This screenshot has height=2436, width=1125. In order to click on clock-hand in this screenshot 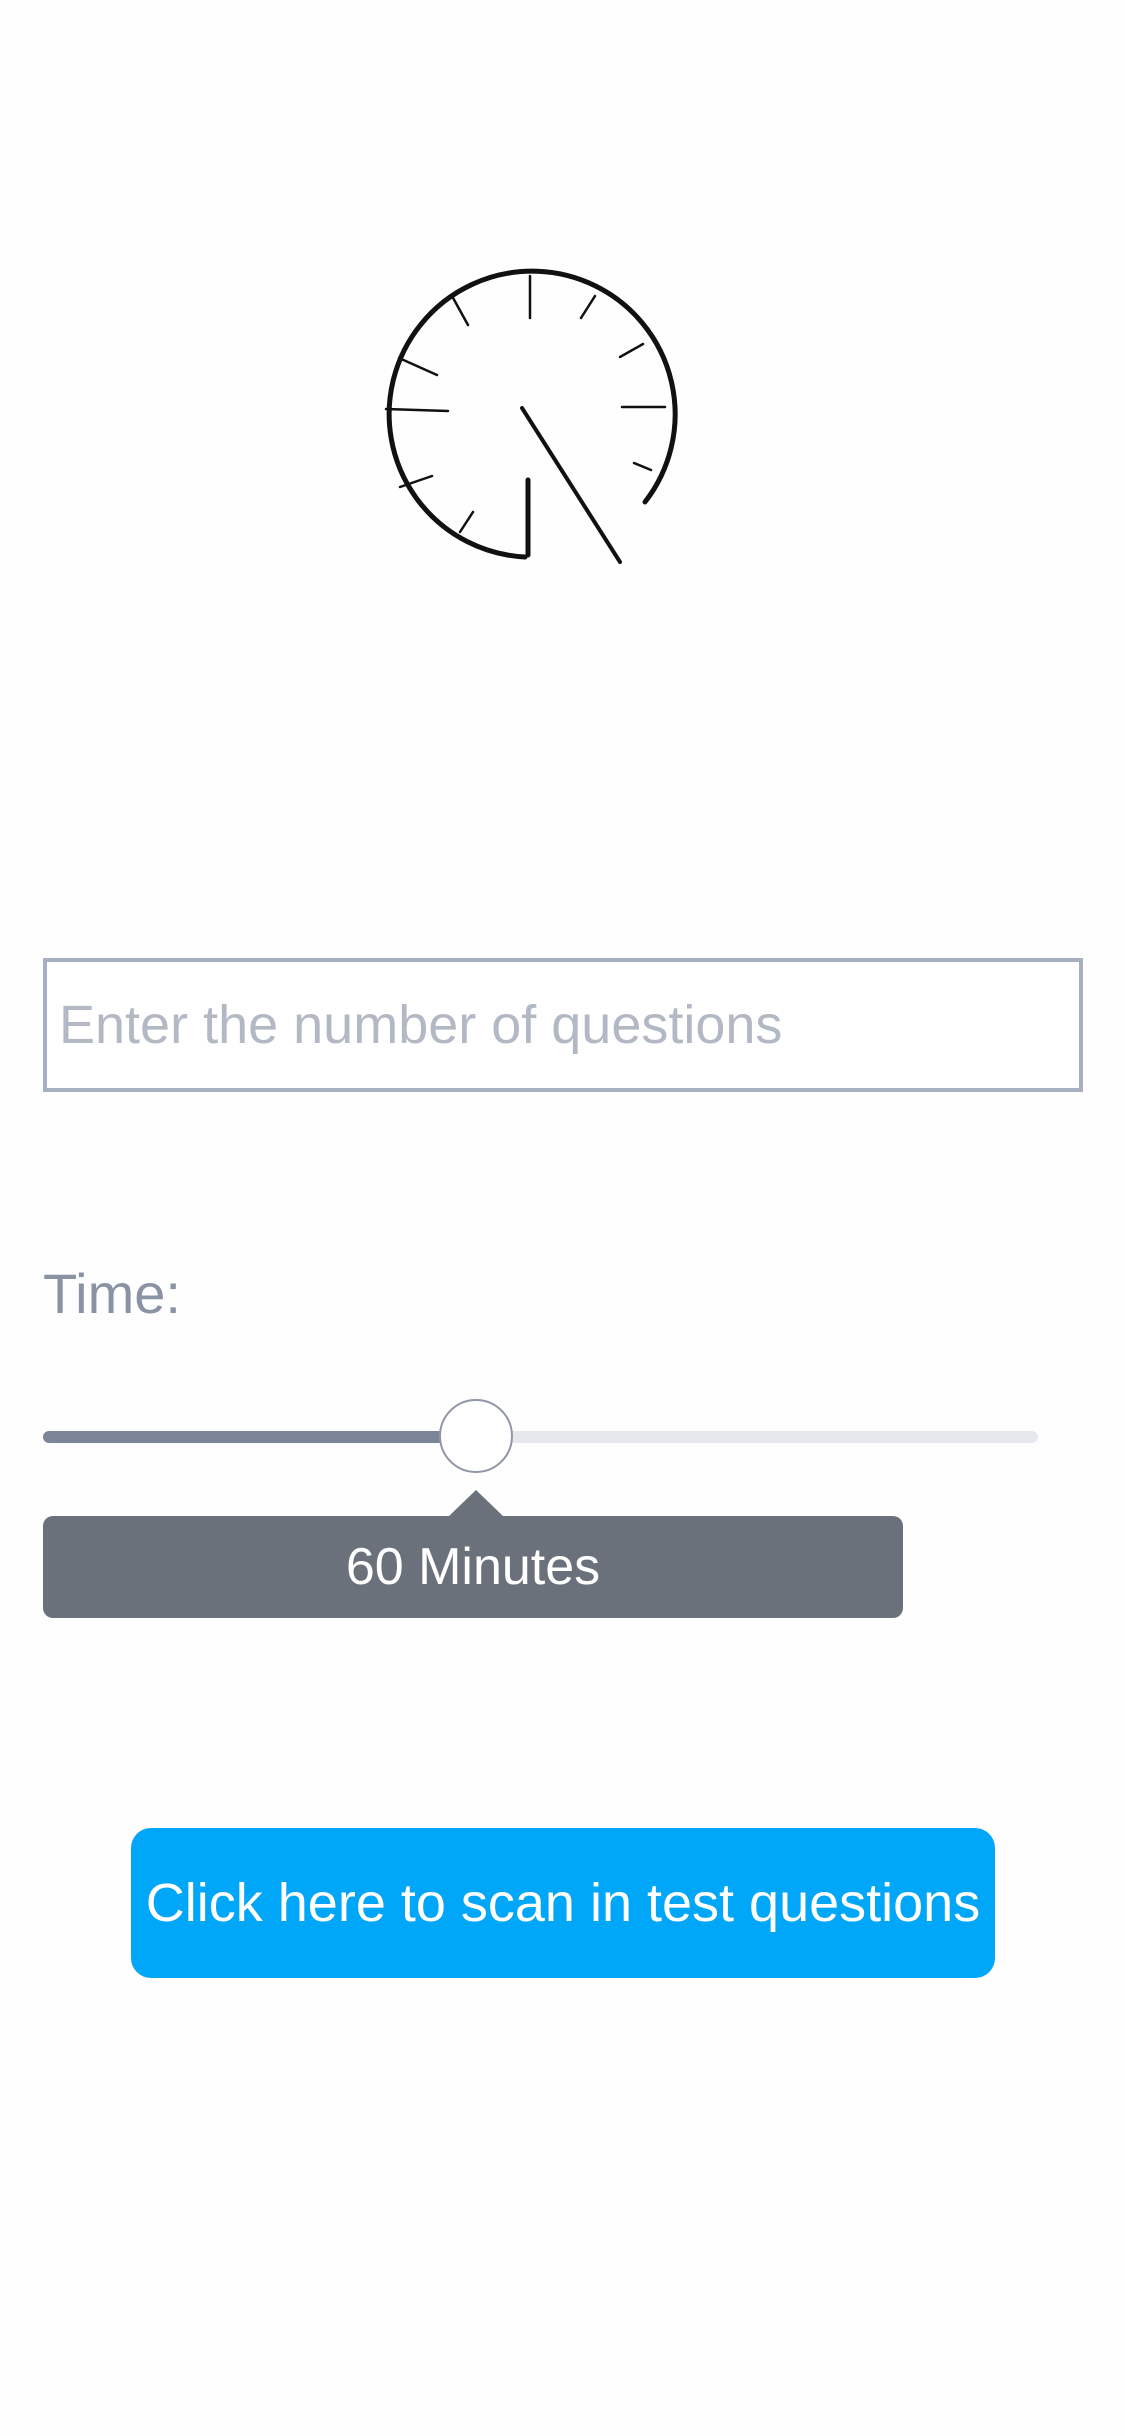, I will do `click(571, 485)`.